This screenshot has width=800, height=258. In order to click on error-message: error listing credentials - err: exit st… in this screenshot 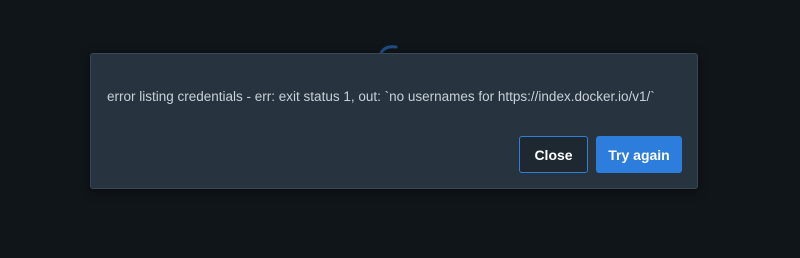, I will do `click(381, 96)`.